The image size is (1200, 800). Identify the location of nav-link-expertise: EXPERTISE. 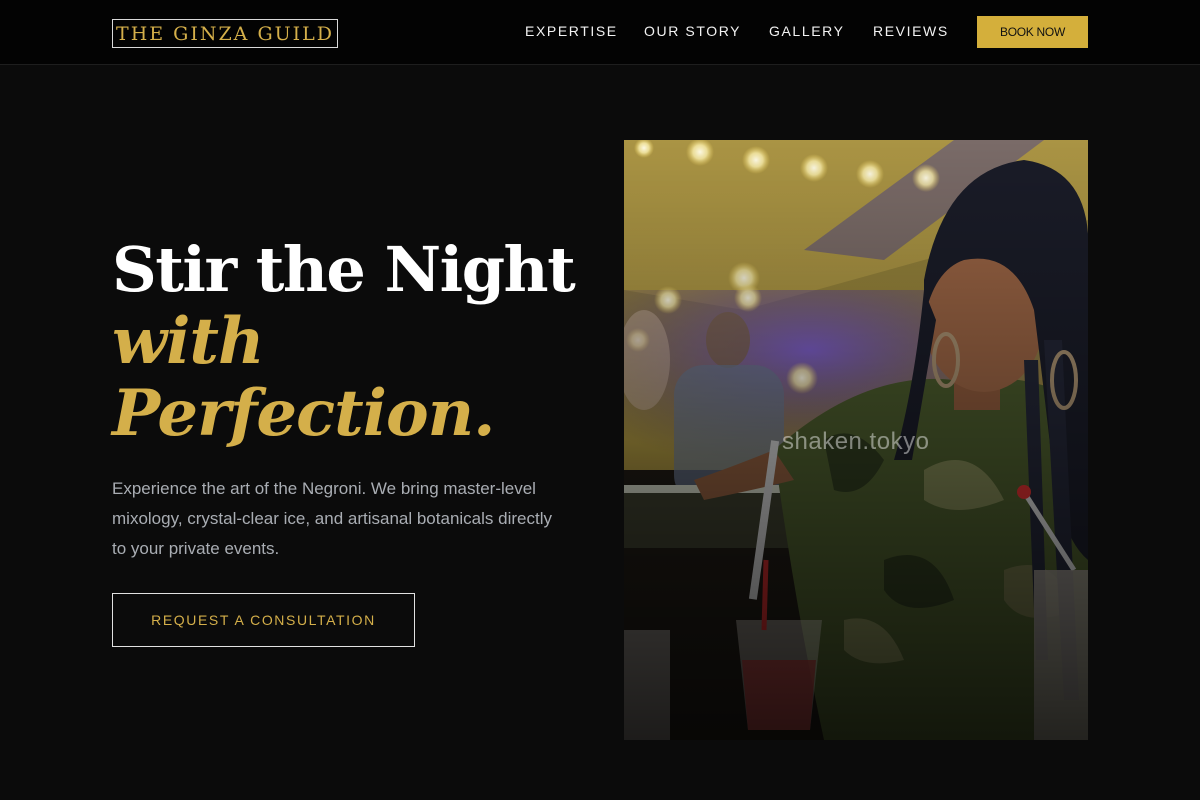
(571, 31).